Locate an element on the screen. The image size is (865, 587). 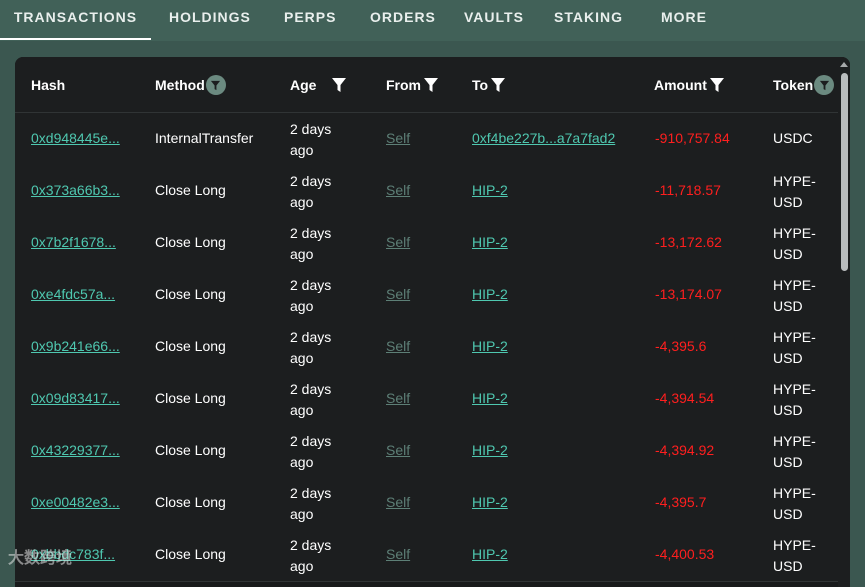
tab-perps: PERPS is located at coordinates (310, 19).